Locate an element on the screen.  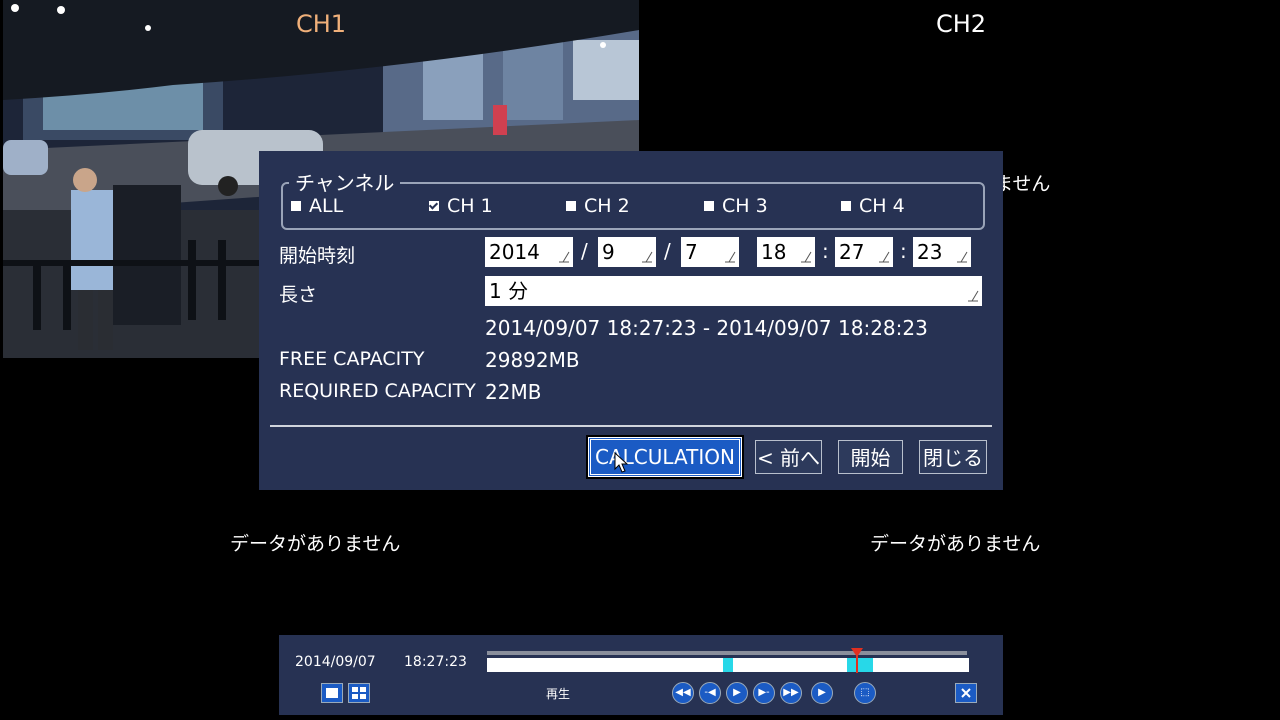
ch4-no-data-text: データがありません is located at coordinates (955, 544).